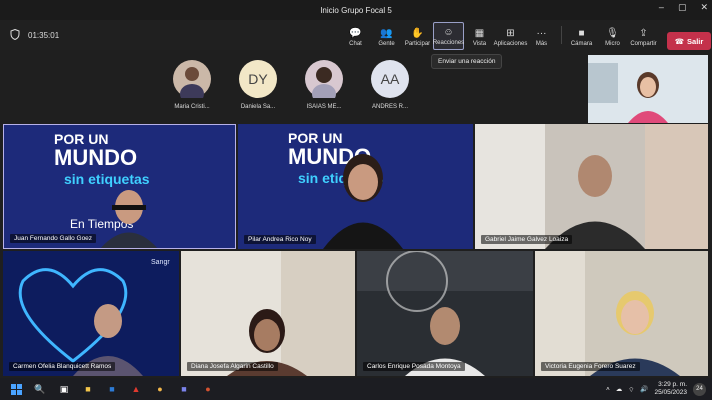 This screenshot has width=712, height=400. What do you see at coordinates (699, 389) in the screenshot?
I see `notification-badge: 24` at bounding box center [699, 389].